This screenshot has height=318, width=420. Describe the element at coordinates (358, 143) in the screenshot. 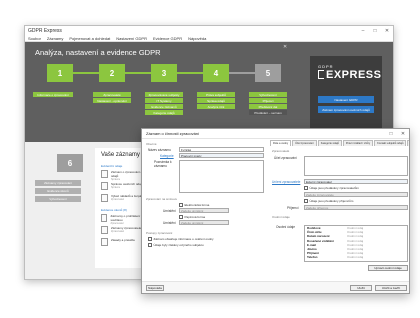

I see `tab-legal: Právní základ / Lhůty` at that location.